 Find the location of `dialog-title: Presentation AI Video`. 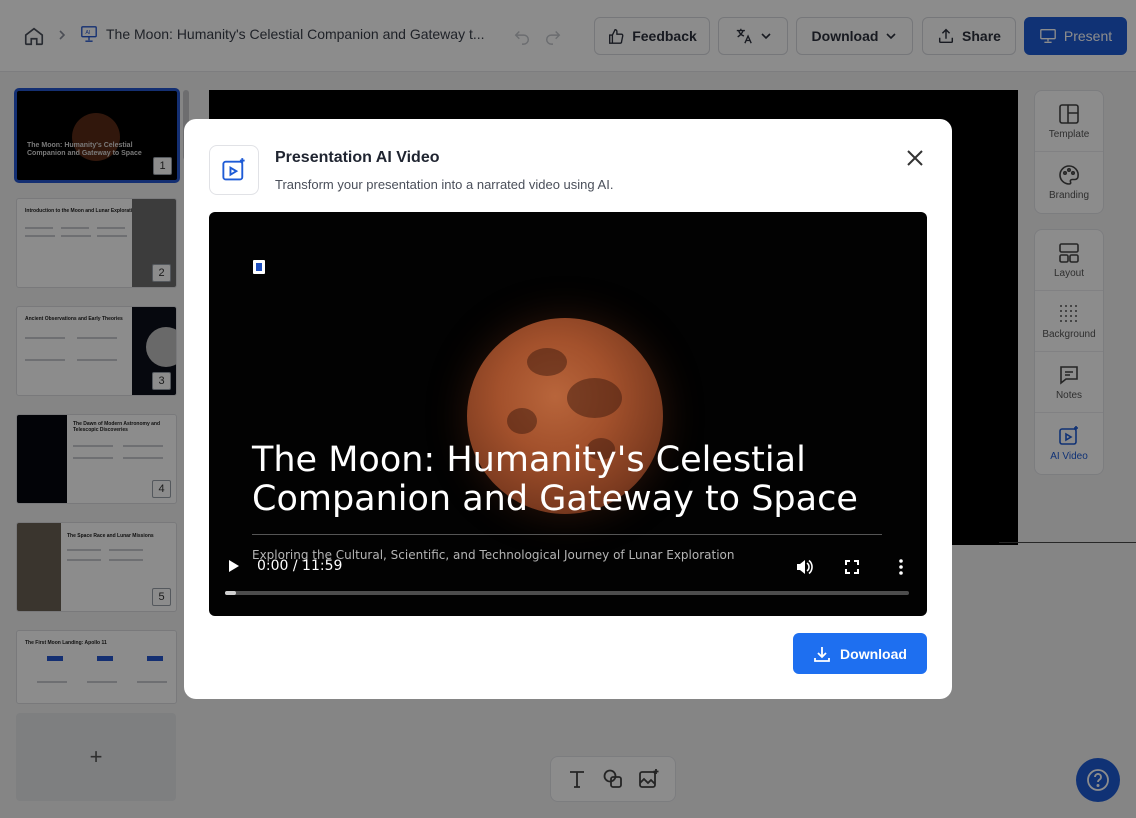

dialog-title: Presentation AI Video is located at coordinates (357, 157).